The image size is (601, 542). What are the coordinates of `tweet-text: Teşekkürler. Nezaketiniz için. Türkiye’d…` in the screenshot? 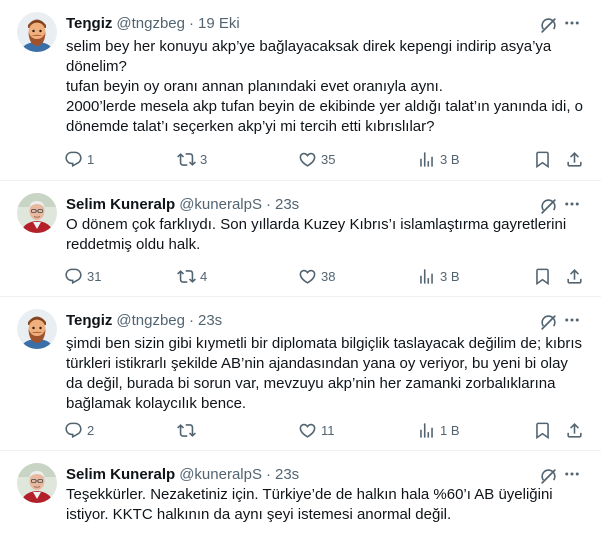 It's located at (309, 504).